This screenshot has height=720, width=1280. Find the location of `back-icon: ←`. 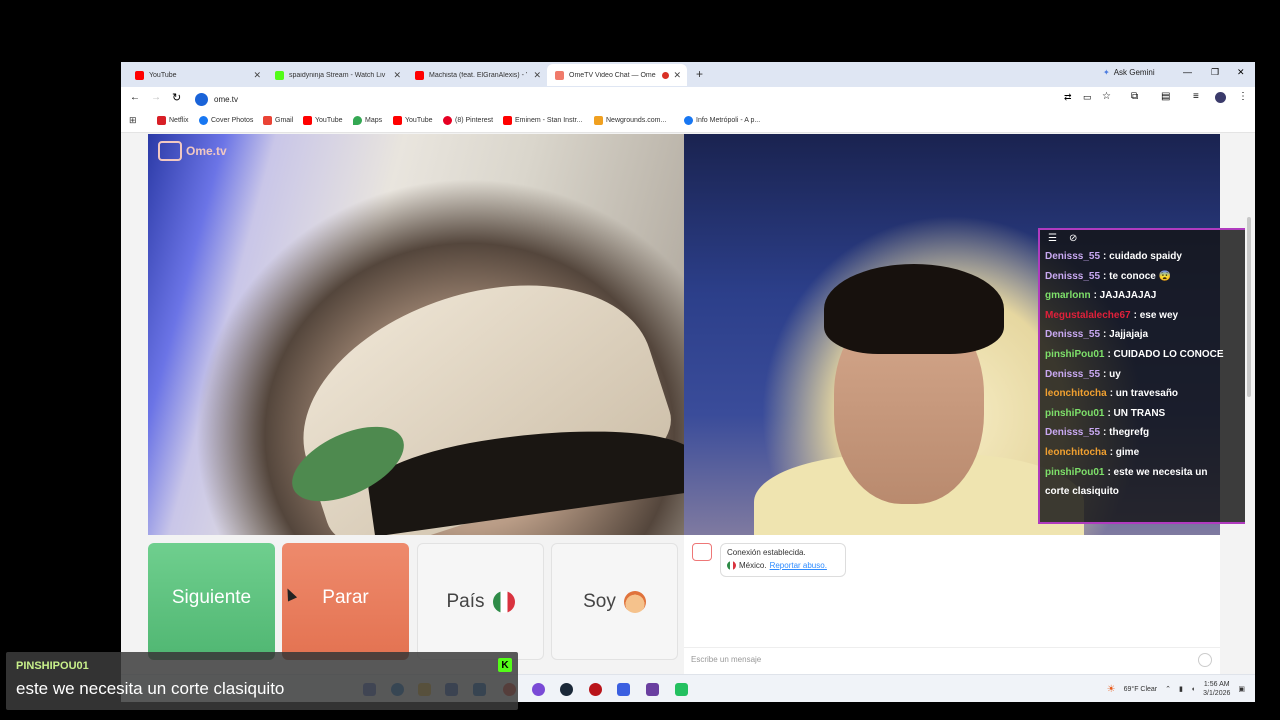

back-icon: ← is located at coordinates (135, 97).